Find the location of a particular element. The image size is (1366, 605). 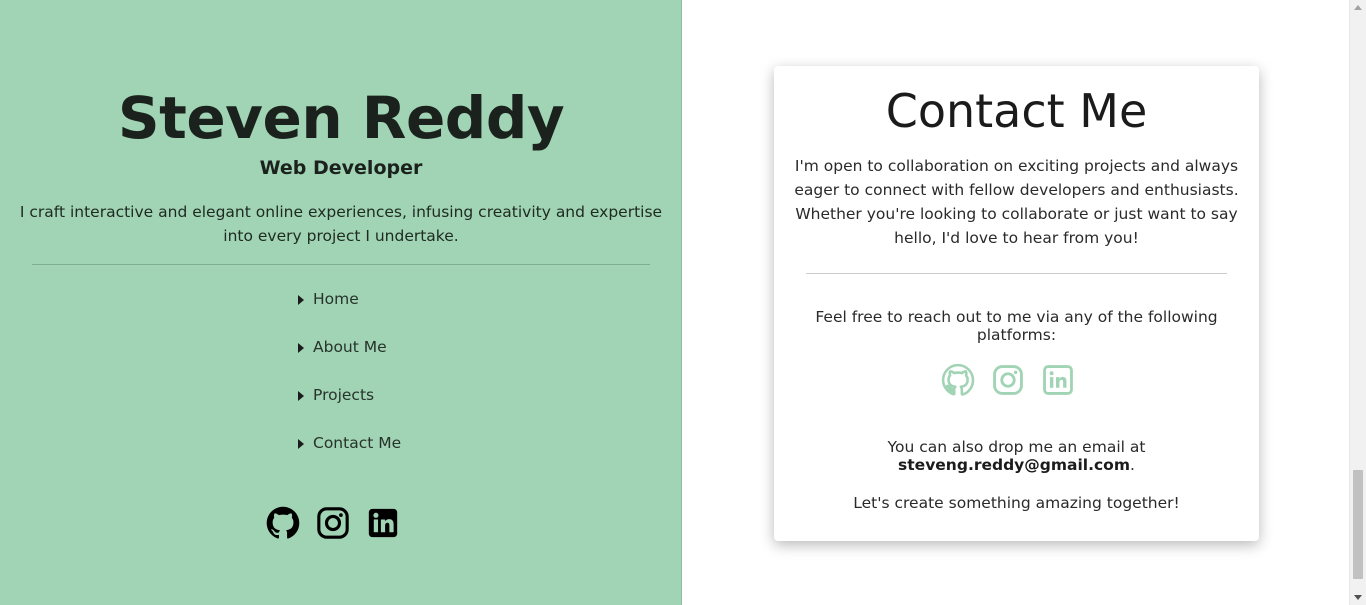

nav-item-label: Home is located at coordinates (336, 299).